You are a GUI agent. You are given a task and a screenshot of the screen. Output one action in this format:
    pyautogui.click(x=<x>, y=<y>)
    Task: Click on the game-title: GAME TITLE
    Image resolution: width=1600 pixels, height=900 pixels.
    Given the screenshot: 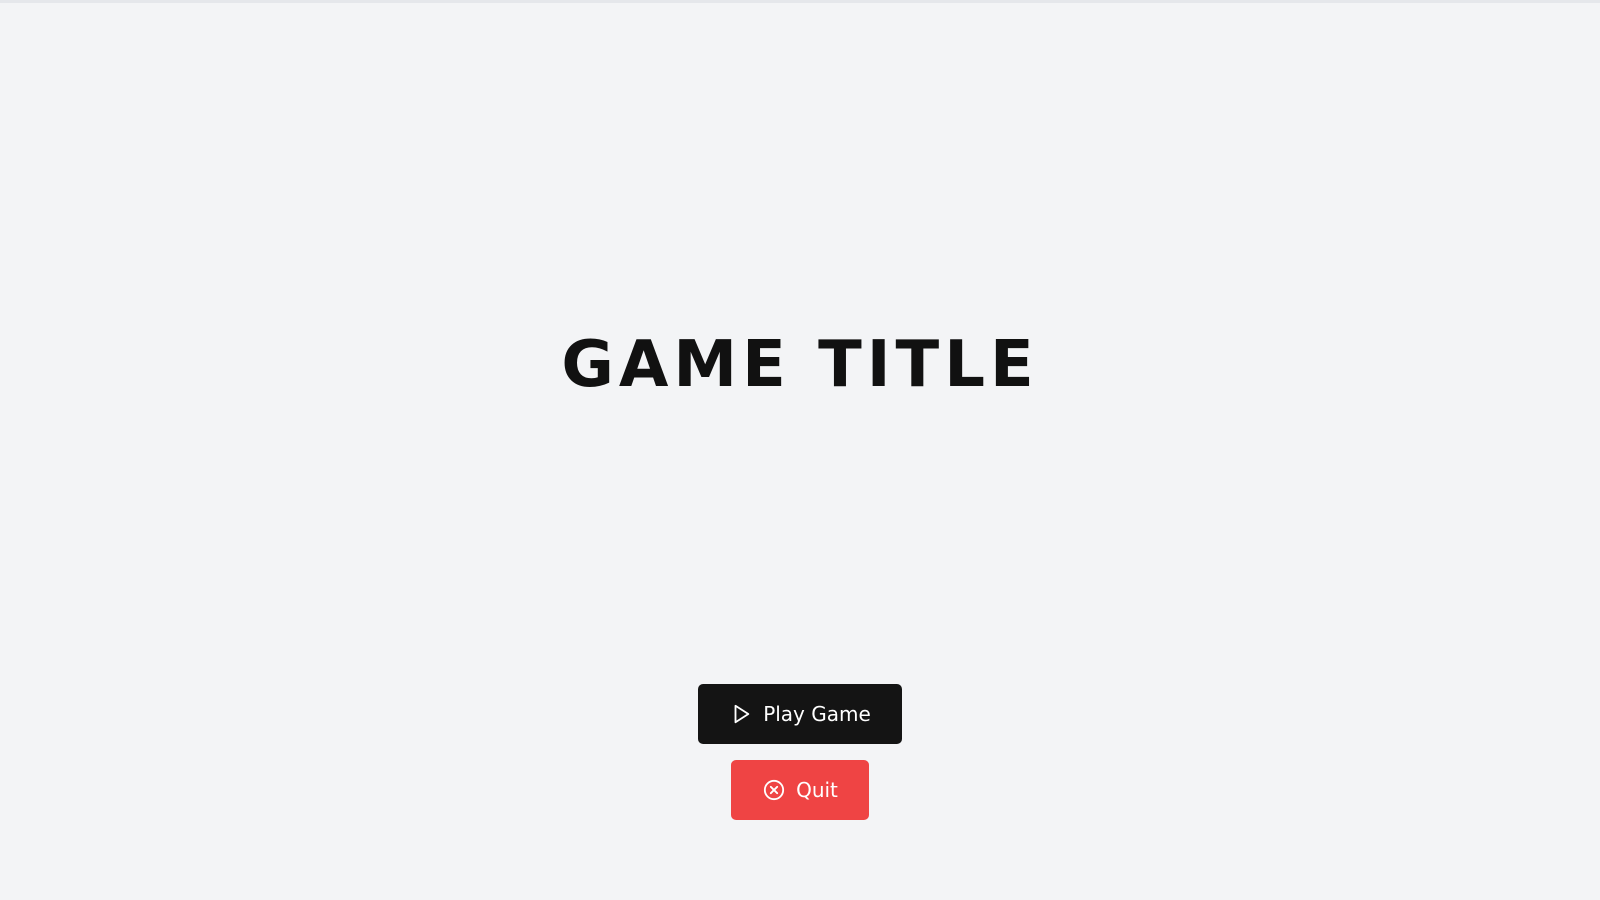 What is the action you would take?
    pyautogui.click(x=800, y=365)
    